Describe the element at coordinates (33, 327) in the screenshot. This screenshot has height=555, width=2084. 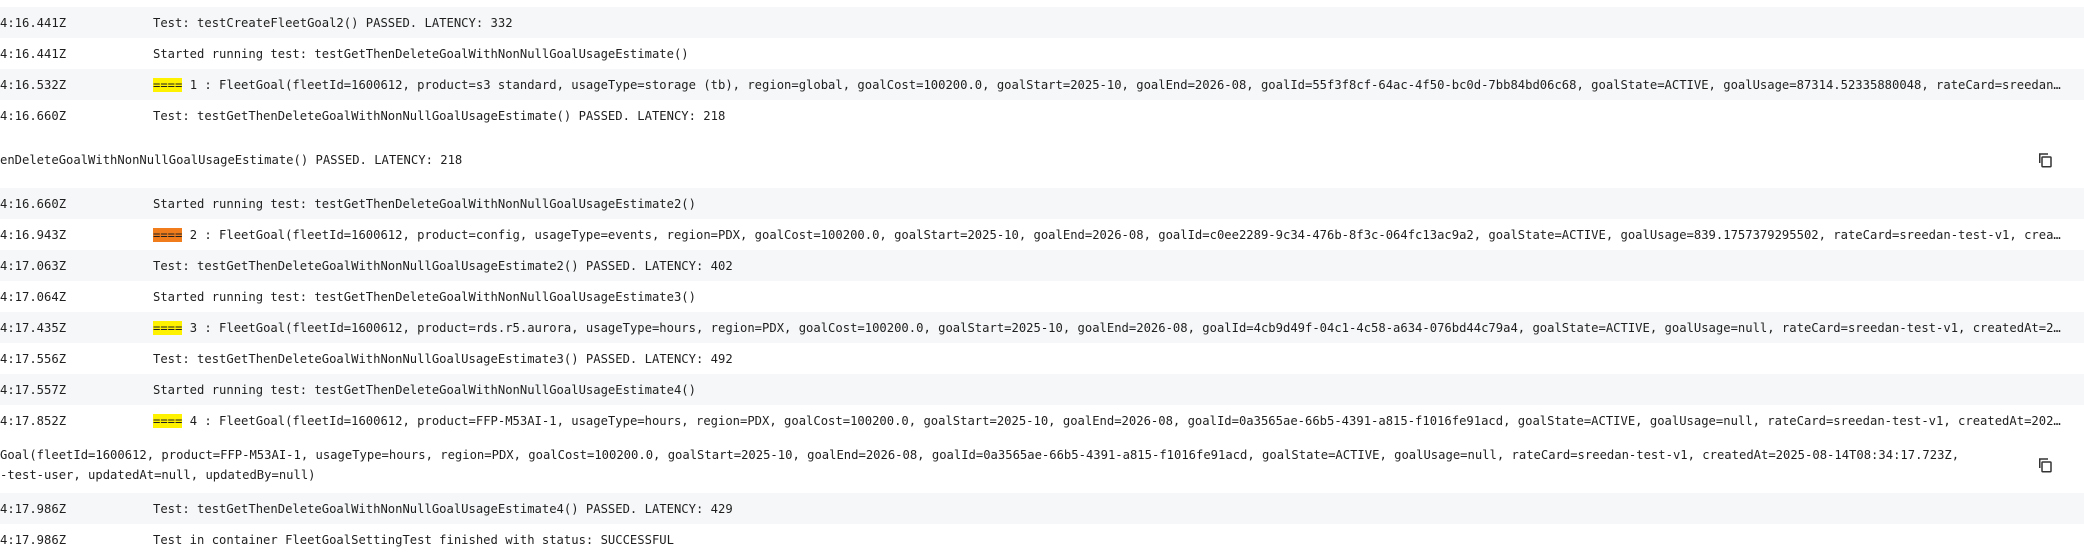
I see `log-timestamp: 4:17.435Z` at that location.